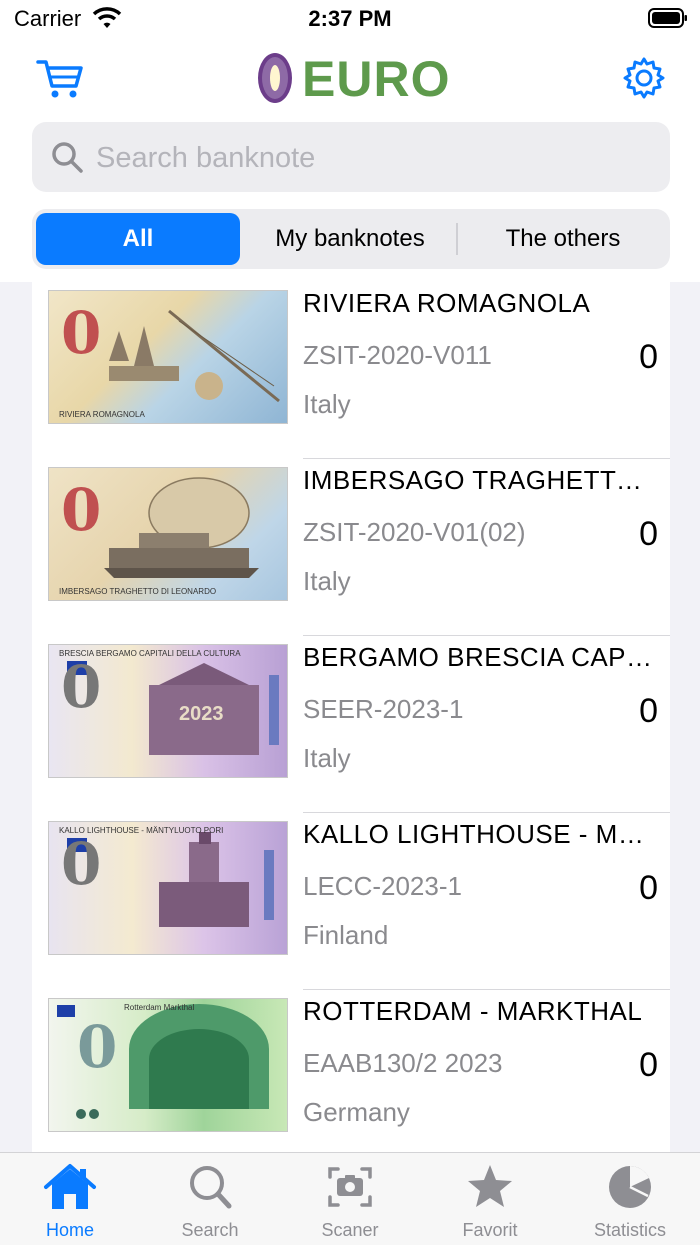 This screenshot has width=700, height=1245. What do you see at coordinates (168, 888) in the screenshot?
I see `banknote-image: 0 KALLO LIGHTHOUSE - MÄNTYLUOTO PORI` at bounding box center [168, 888].